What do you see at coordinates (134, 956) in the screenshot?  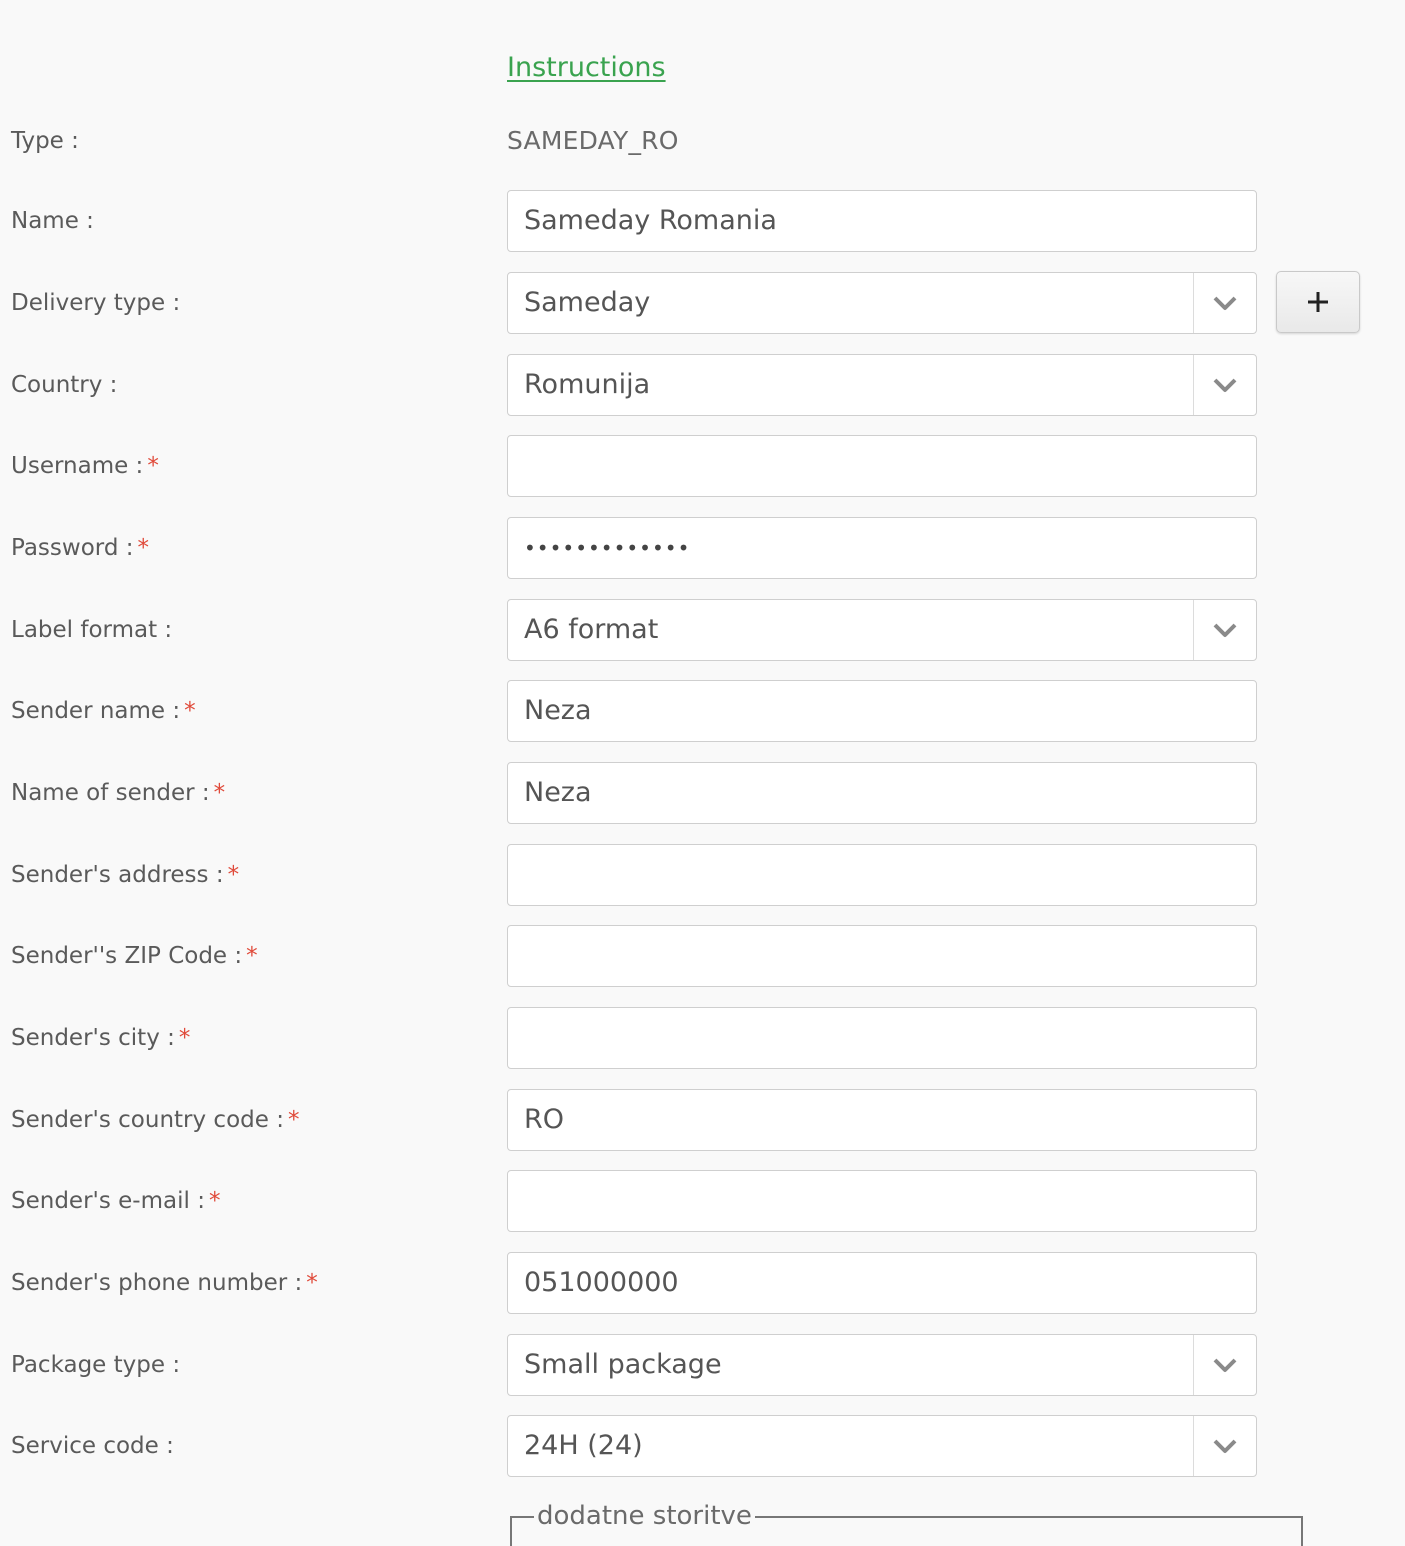 I see `sender-zip-label: Sender''s ZIP Code : *` at bounding box center [134, 956].